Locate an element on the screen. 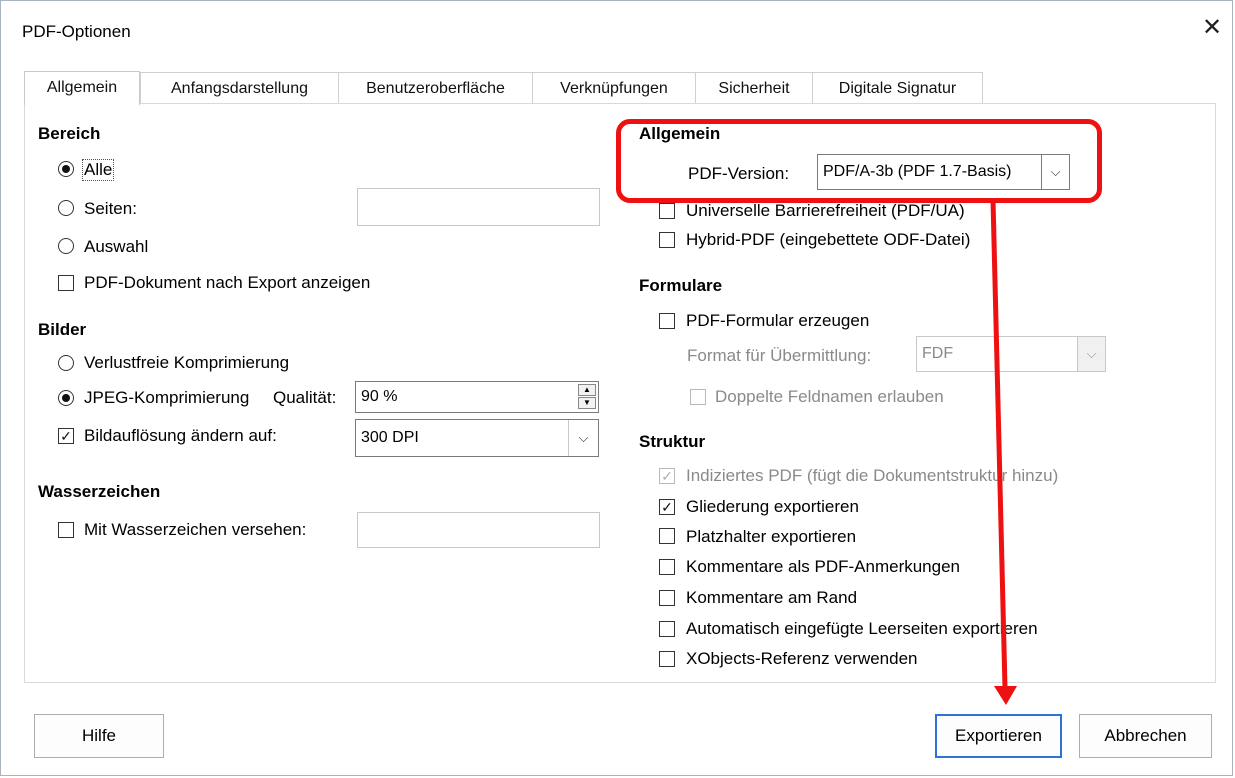 The height and width of the screenshot is (778, 1235). label-submit-format: Format für Übermittlung: is located at coordinates (779, 355).